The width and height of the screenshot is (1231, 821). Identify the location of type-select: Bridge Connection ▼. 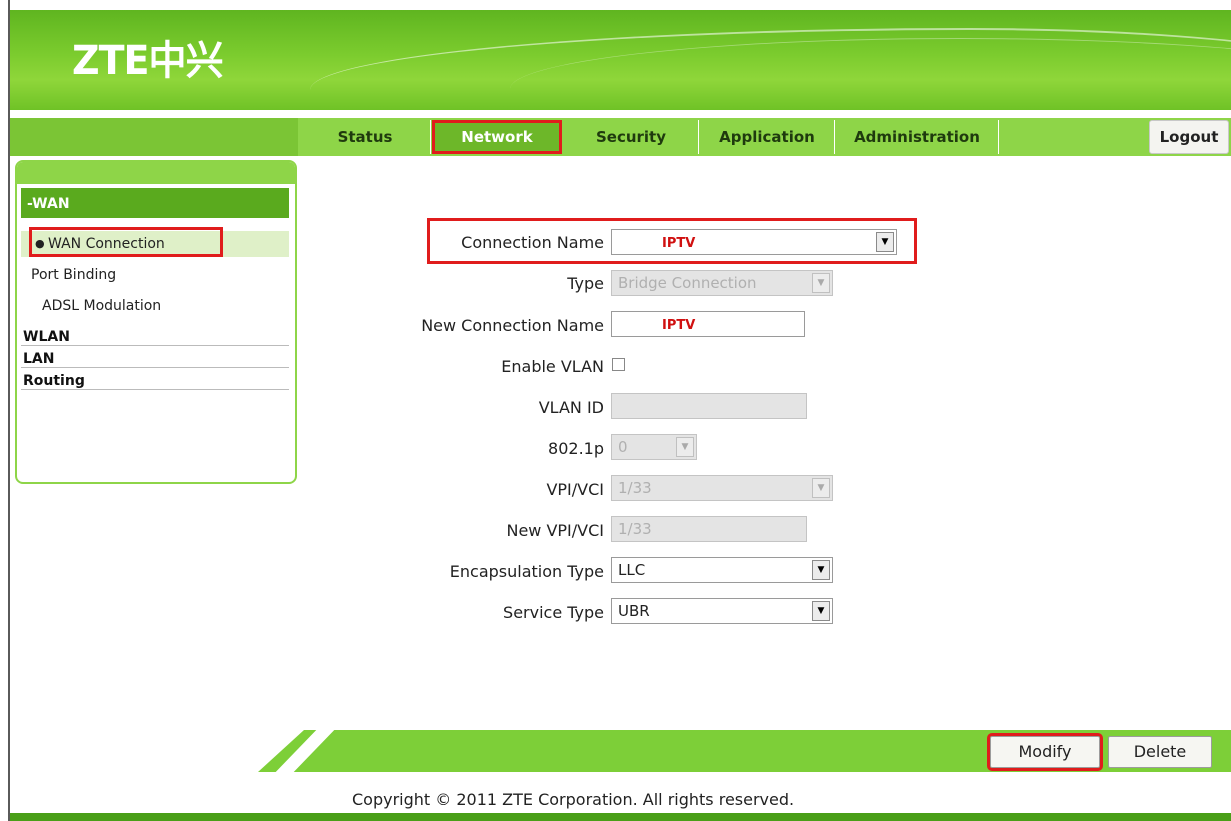
(722, 283).